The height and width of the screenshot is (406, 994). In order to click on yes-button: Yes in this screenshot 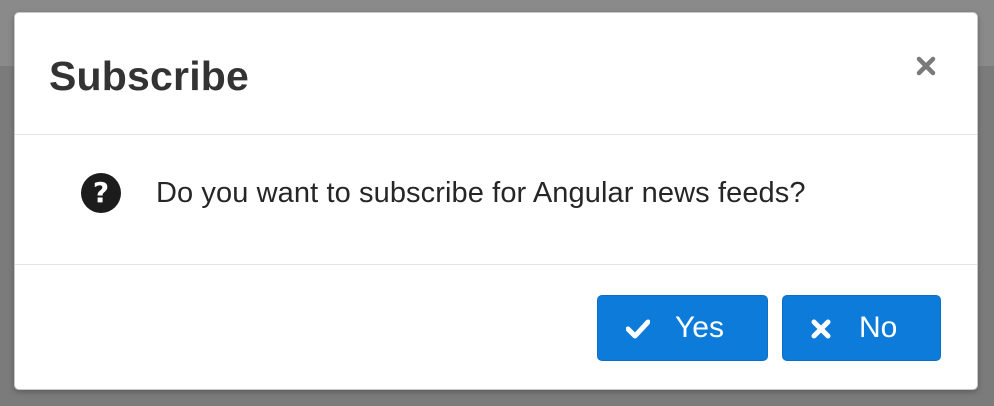, I will do `click(682, 328)`.